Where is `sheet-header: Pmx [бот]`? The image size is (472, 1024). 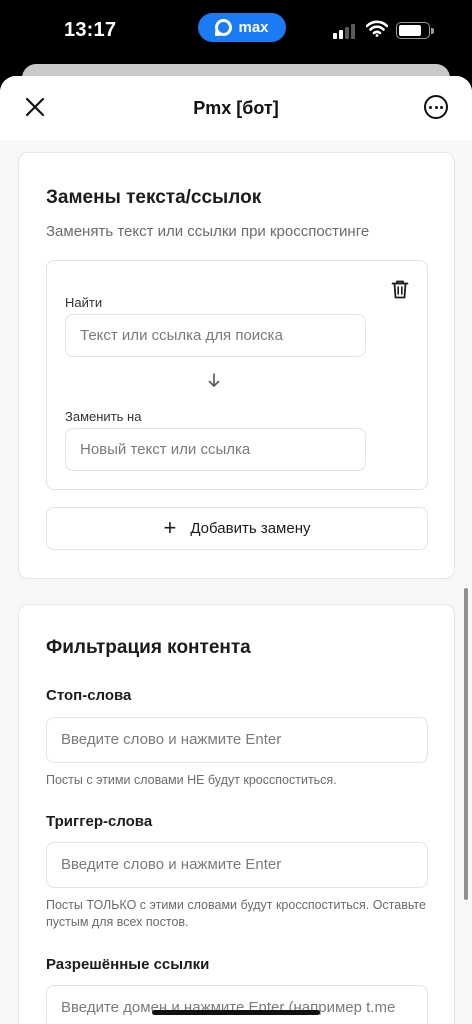
sheet-header: Pmx [бот] is located at coordinates (236, 108).